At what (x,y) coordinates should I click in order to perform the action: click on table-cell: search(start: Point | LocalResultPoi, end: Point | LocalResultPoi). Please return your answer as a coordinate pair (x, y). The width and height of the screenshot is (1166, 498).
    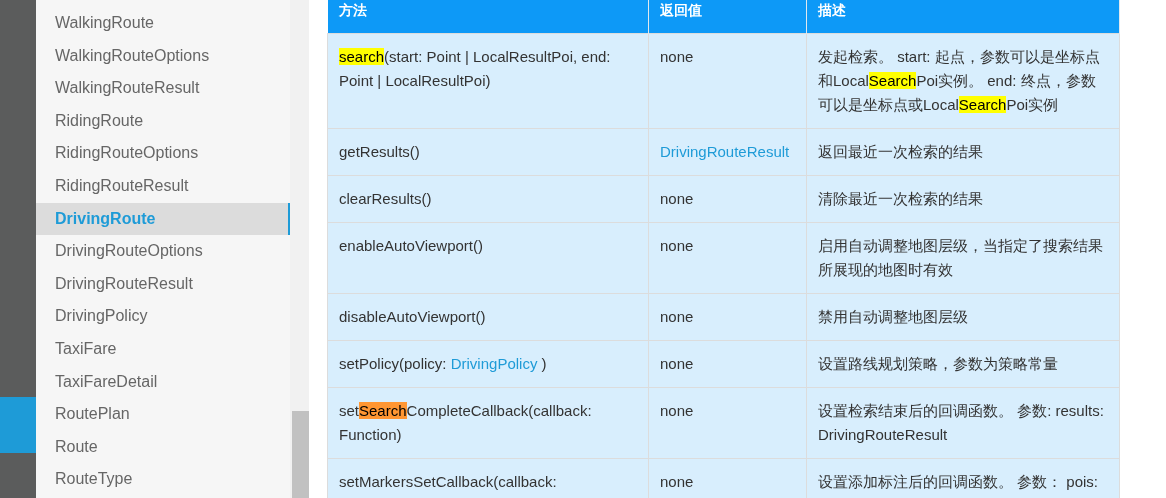
    Looking at the image, I should click on (488, 81).